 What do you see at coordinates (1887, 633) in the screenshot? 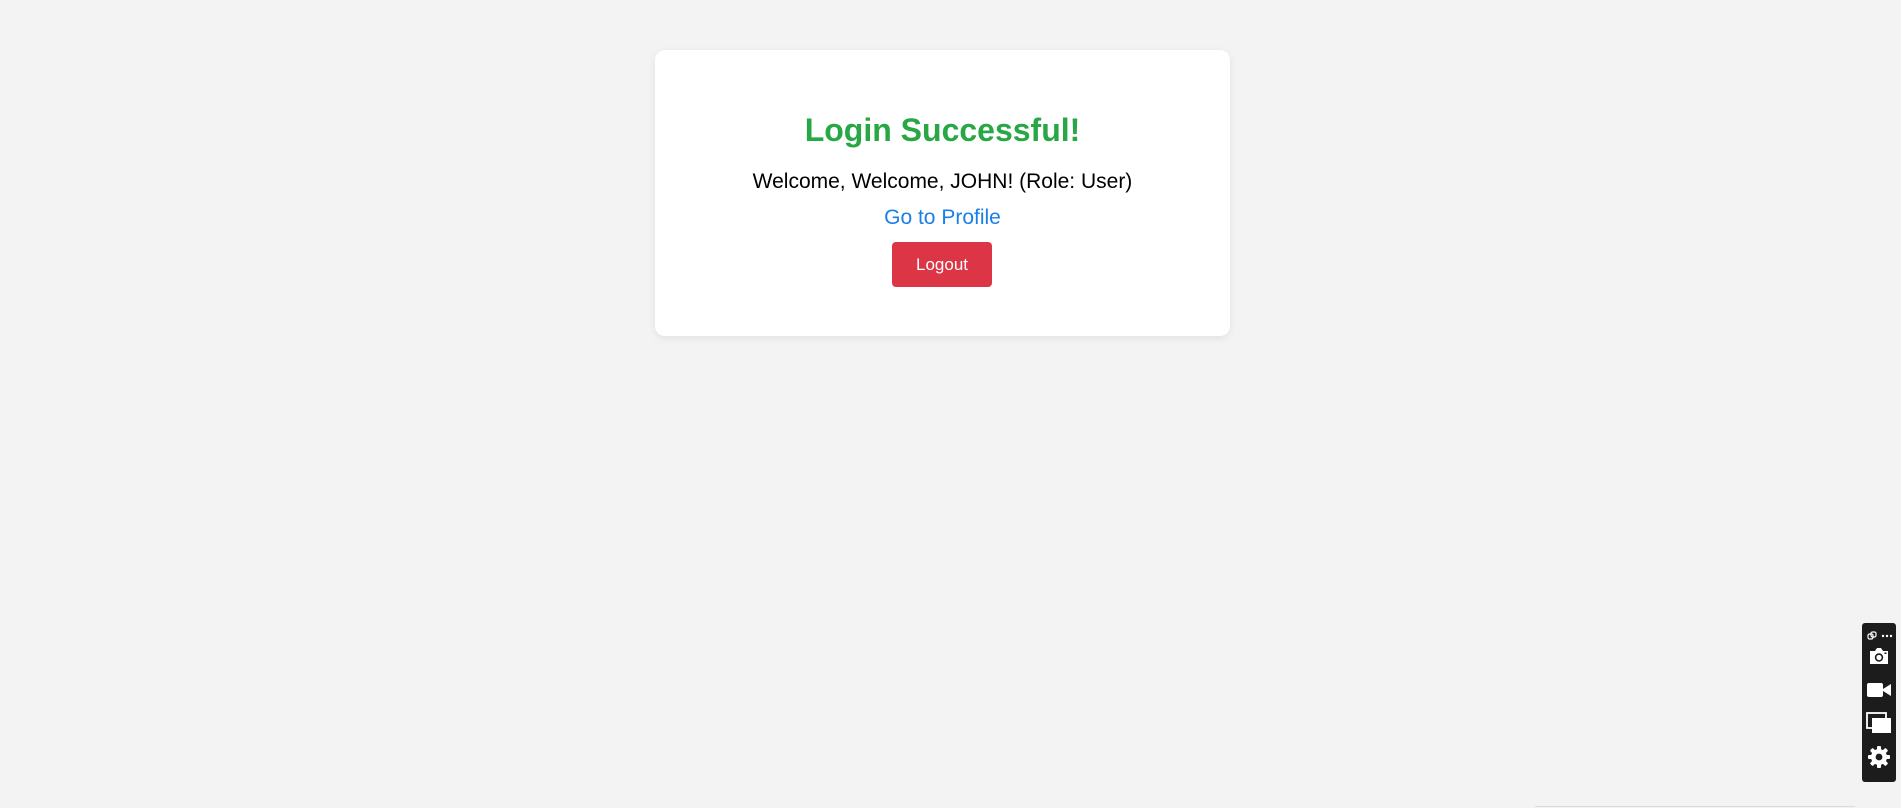
I see `more-icon` at bounding box center [1887, 633].